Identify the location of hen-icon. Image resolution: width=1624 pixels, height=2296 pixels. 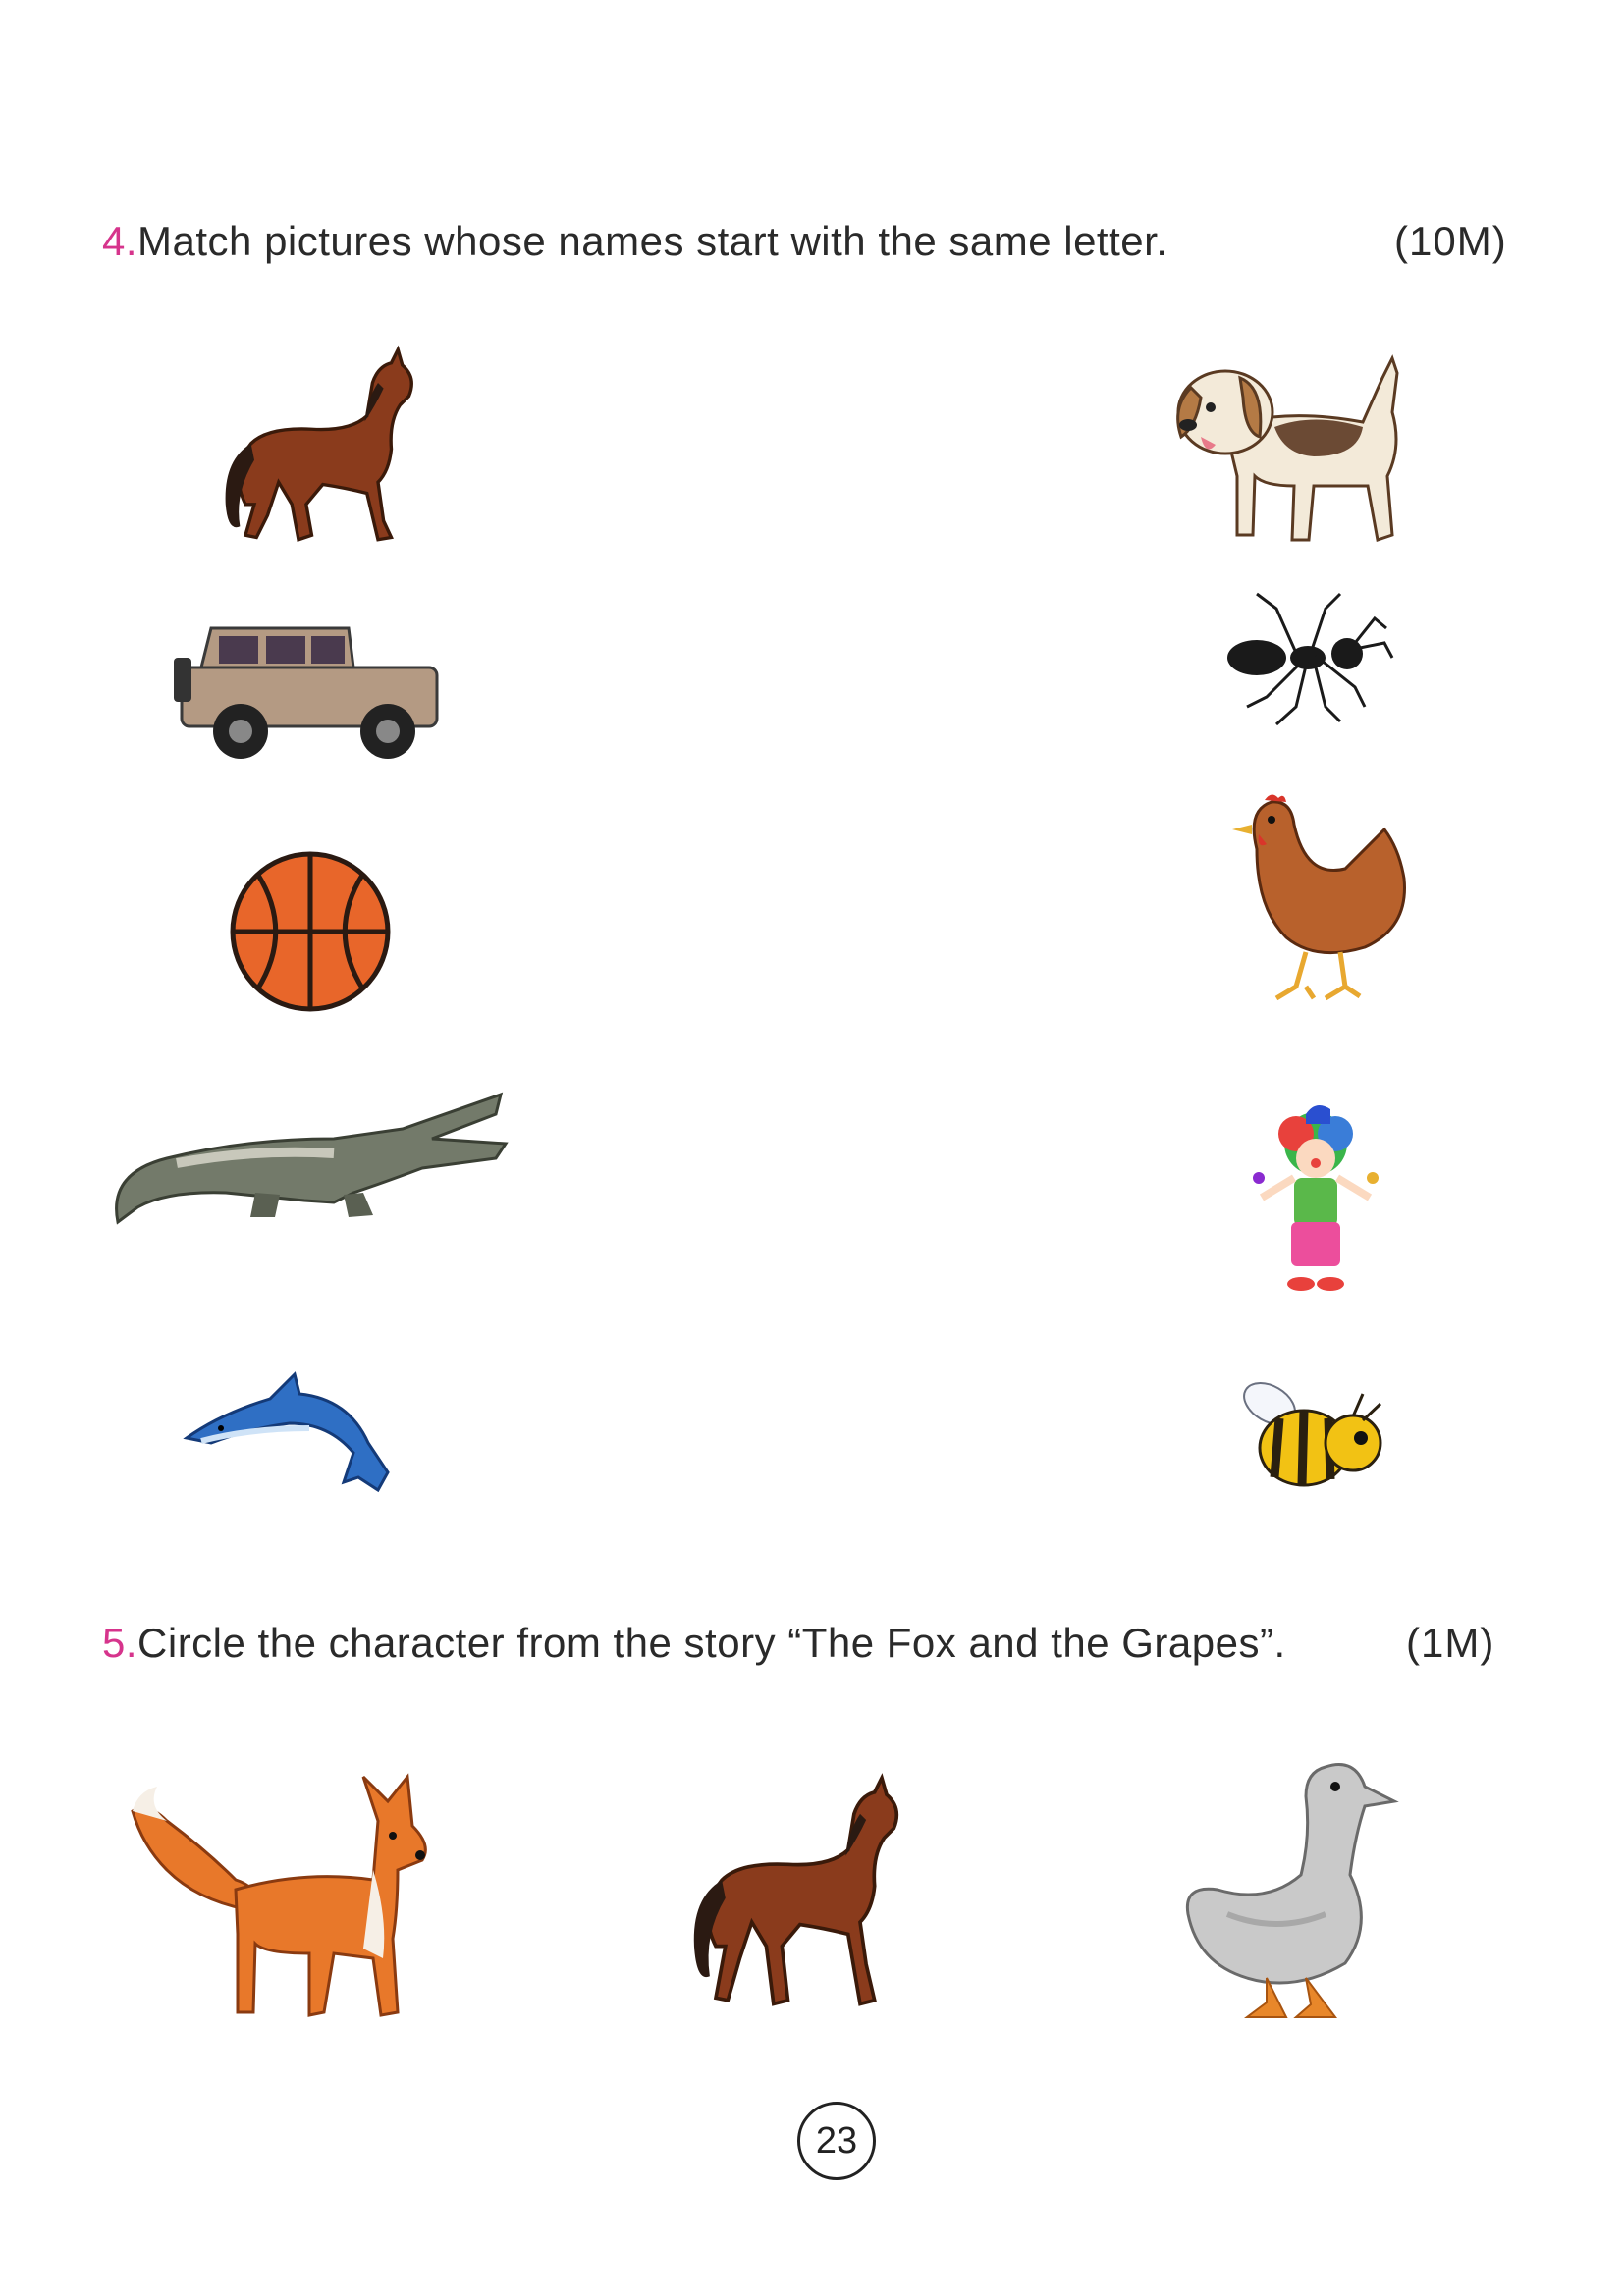
(1316, 898).